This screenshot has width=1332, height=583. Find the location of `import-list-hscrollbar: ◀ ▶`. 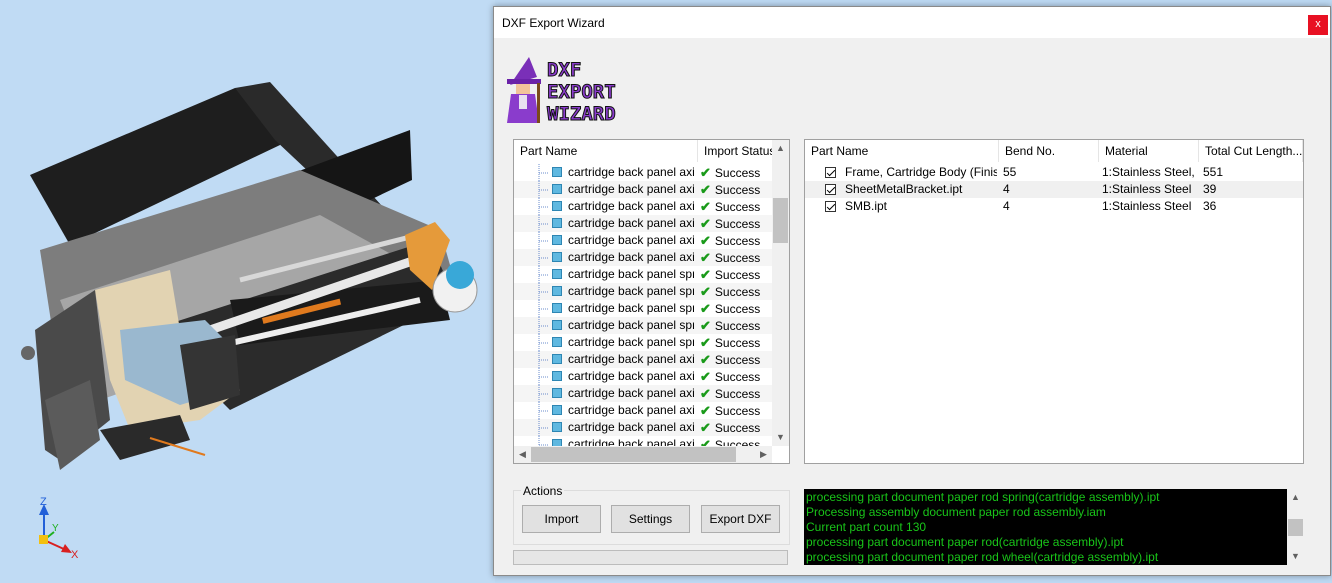

import-list-hscrollbar: ◀ ▶ is located at coordinates (643, 454).